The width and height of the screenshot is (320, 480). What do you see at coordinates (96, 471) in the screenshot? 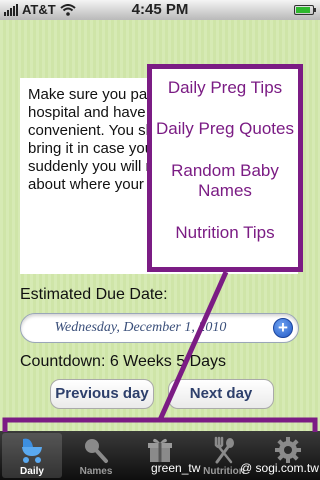
I see `tab-label: Names` at bounding box center [96, 471].